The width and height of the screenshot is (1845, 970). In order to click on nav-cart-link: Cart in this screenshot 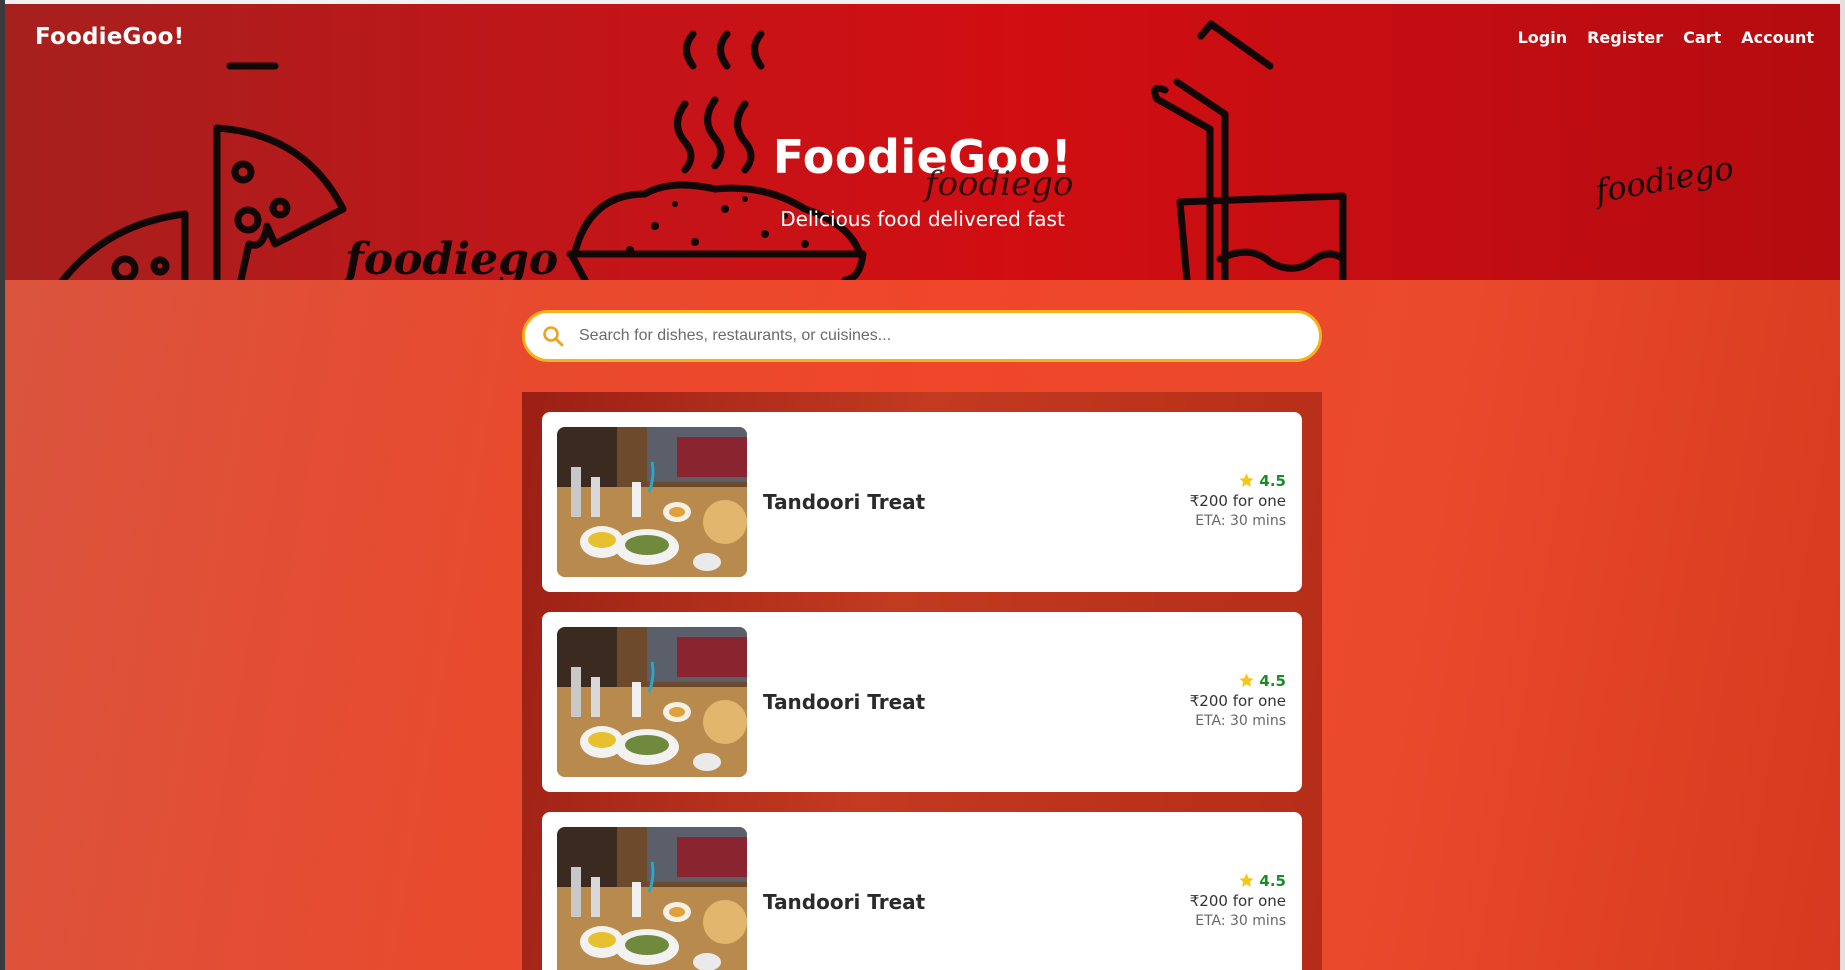, I will do `click(1702, 37)`.